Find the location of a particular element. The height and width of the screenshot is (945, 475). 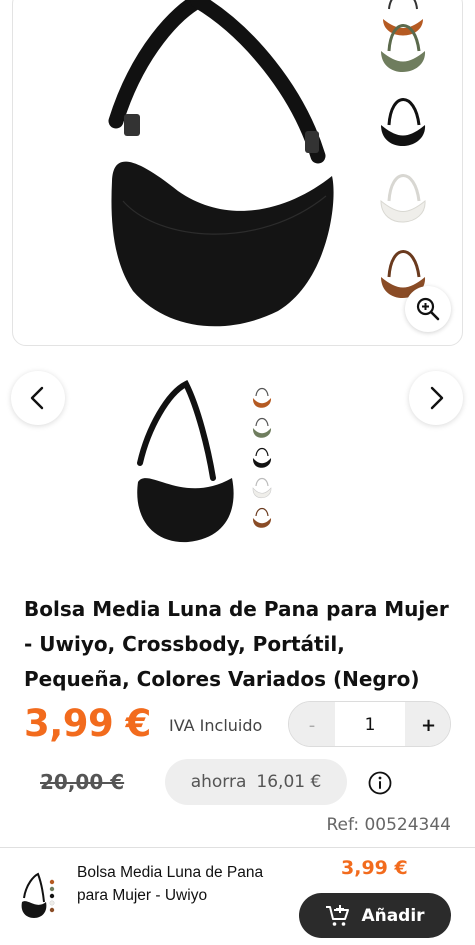

tax-note: IVA Incluido is located at coordinates (216, 725).